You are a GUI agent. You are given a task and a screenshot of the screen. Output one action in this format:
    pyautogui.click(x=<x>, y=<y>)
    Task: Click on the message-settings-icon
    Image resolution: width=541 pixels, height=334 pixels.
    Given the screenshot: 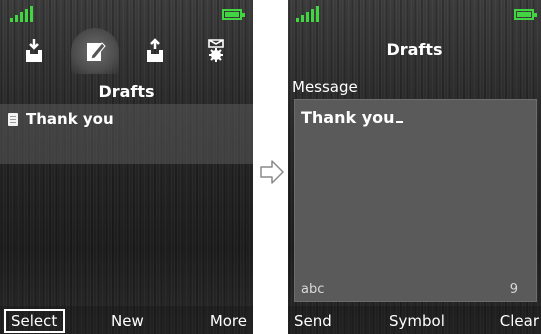 What is the action you would take?
    pyautogui.click(x=216, y=51)
    